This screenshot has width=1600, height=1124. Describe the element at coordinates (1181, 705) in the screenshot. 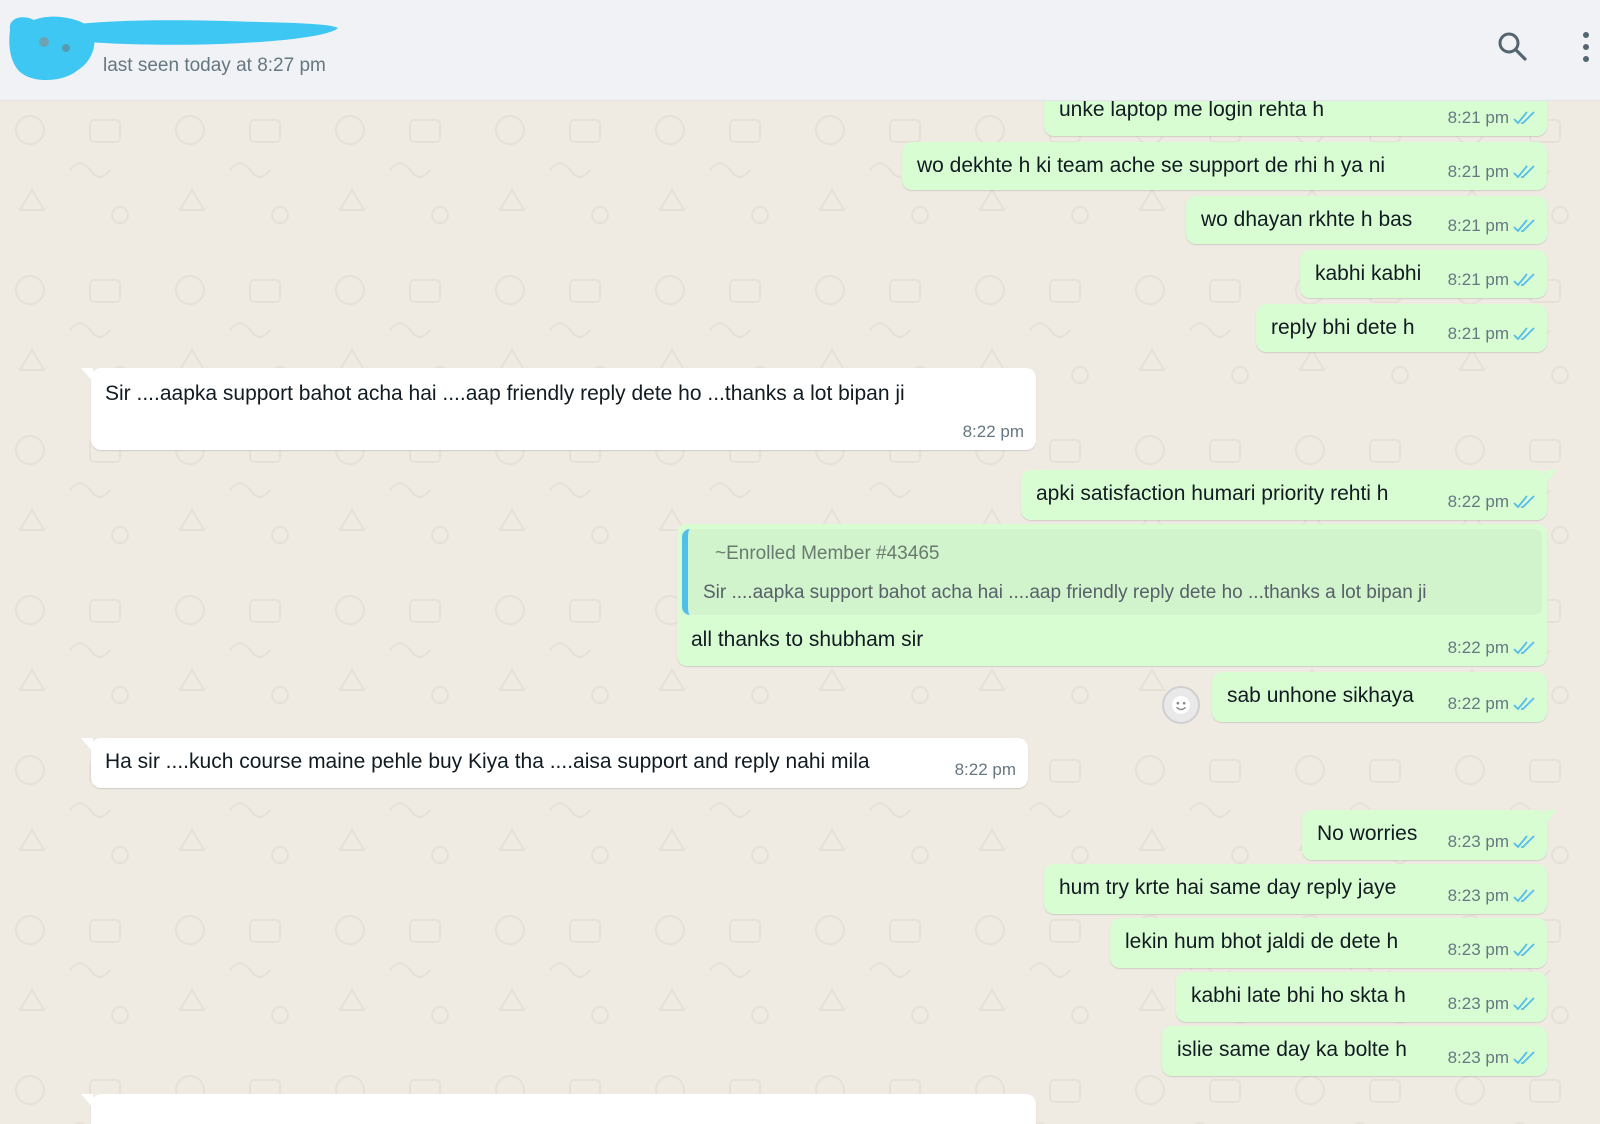

I see `emoji-reaction-icon` at that location.